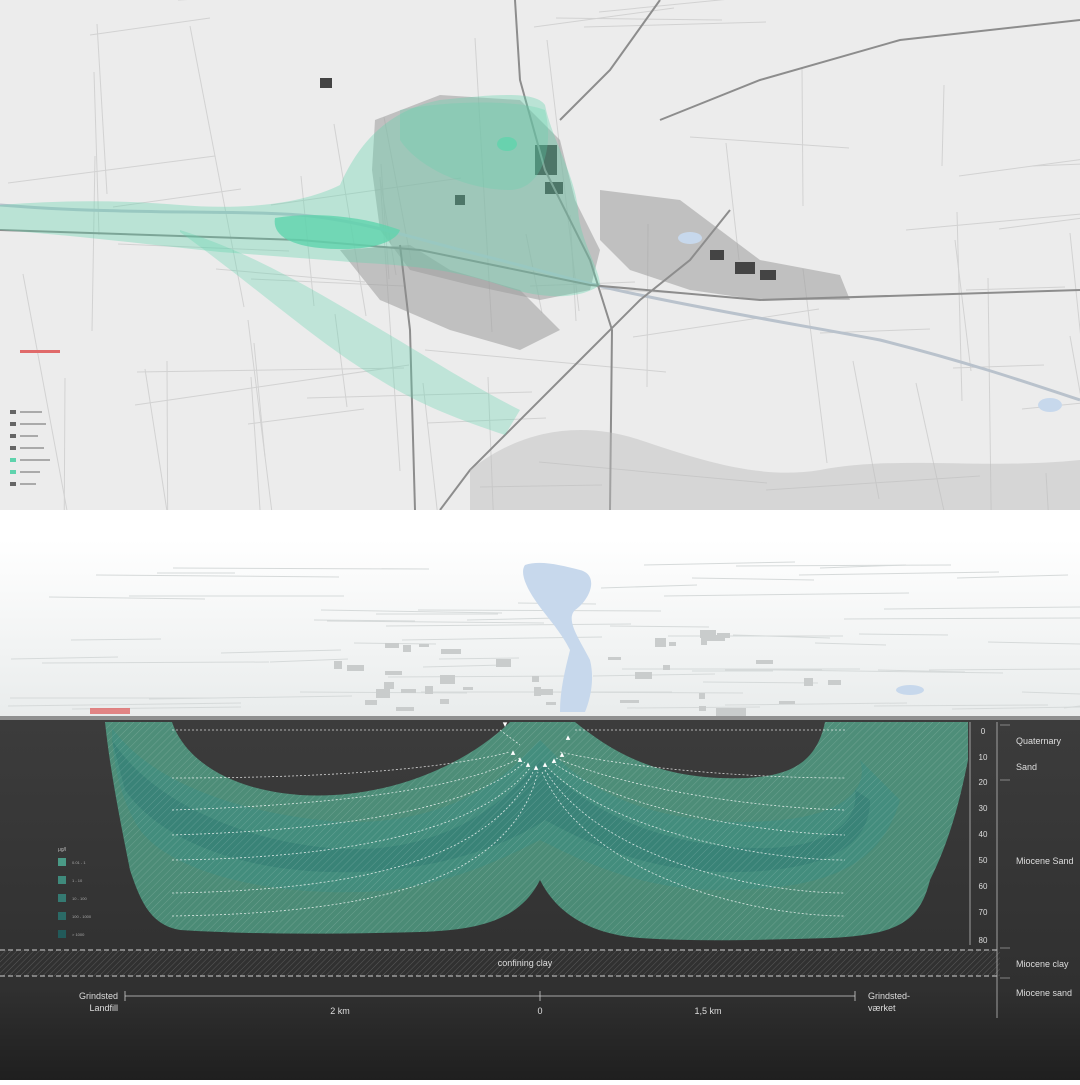  I want to click on scale-right-distance: 1,5 km, so click(707, 1011).